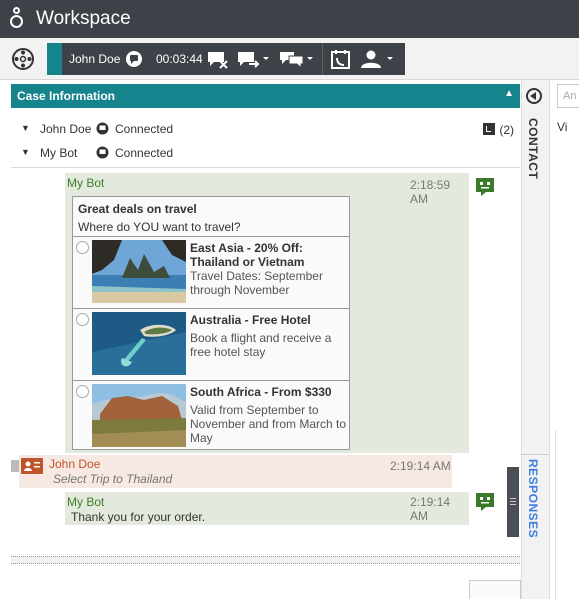 Image resolution: width=579 pixels, height=599 pixels. What do you see at coordinates (137, 209) in the screenshot?
I see `card-title: Great deals on travel` at bounding box center [137, 209].